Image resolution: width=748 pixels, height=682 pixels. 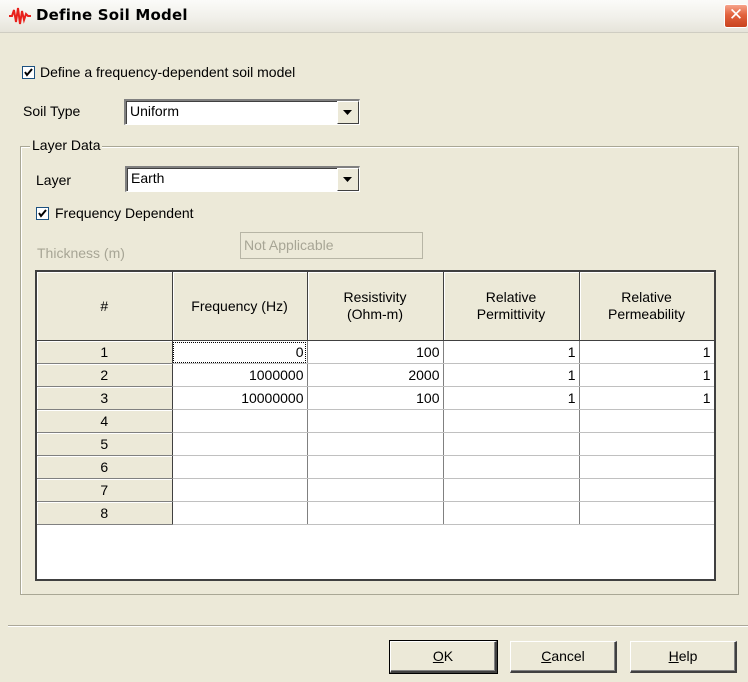 I want to click on close-icon: ✕, so click(x=736, y=15).